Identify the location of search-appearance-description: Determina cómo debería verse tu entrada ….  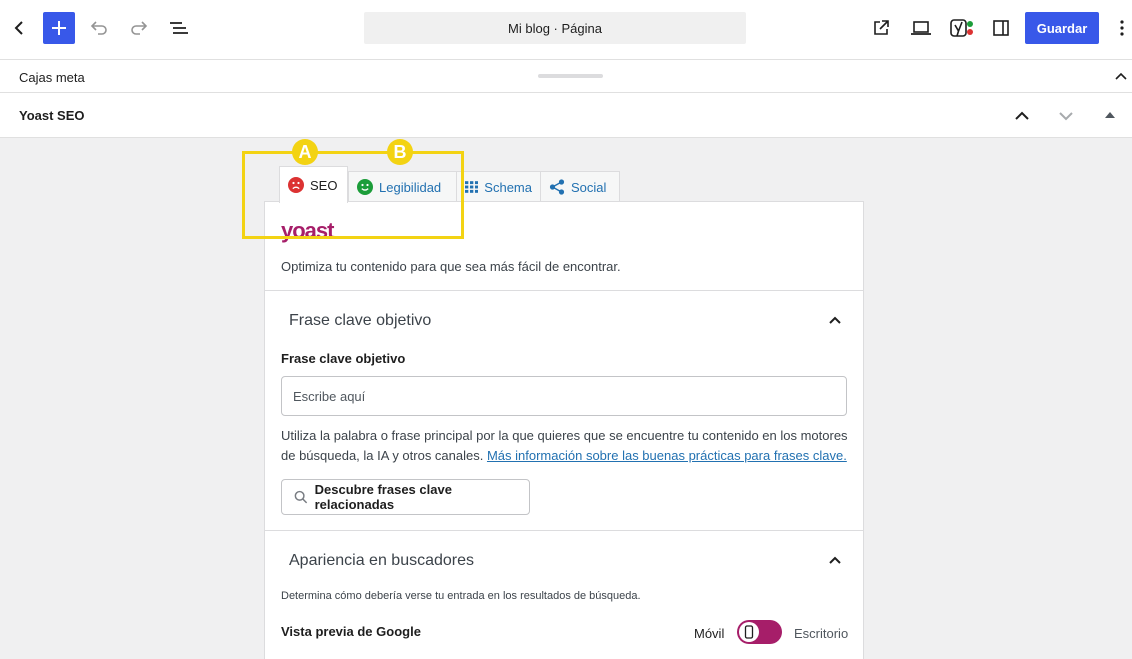
(461, 596).